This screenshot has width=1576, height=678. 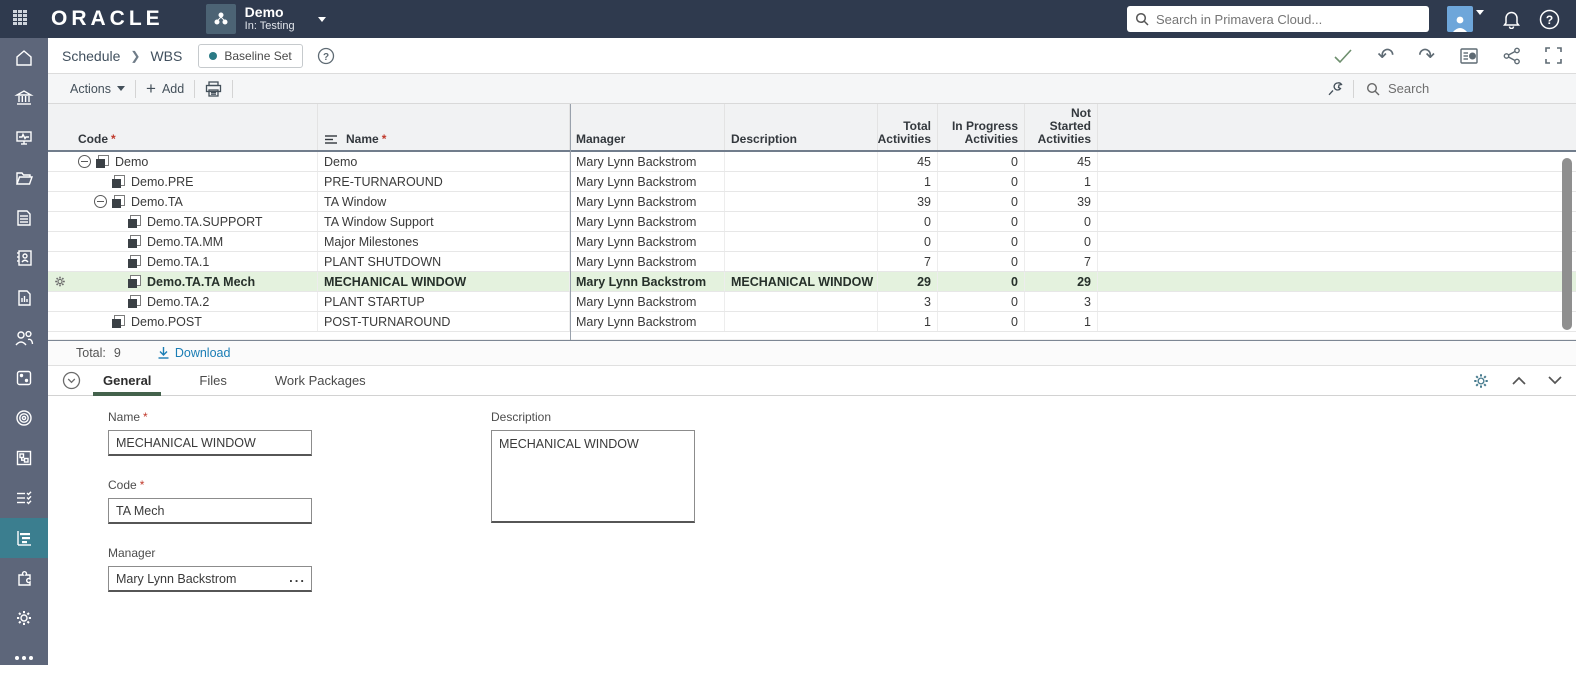 What do you see at coordinates (24, 138) in the screenshot?
I see `sidebar-item-dashboards` at bounding box center [24, 138].